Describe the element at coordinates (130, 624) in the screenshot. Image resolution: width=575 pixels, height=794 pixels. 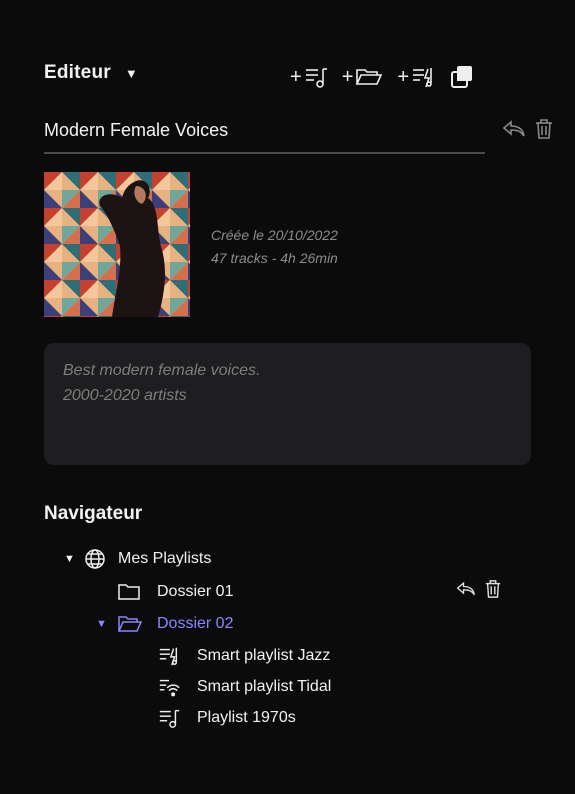
I see `open-folder-icon` at that location.